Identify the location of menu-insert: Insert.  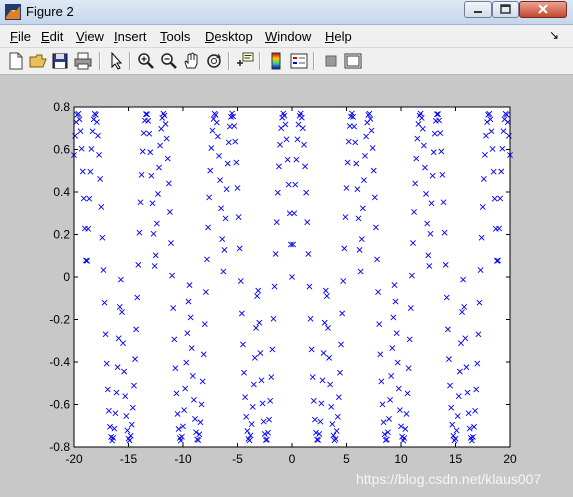
(130, 36).